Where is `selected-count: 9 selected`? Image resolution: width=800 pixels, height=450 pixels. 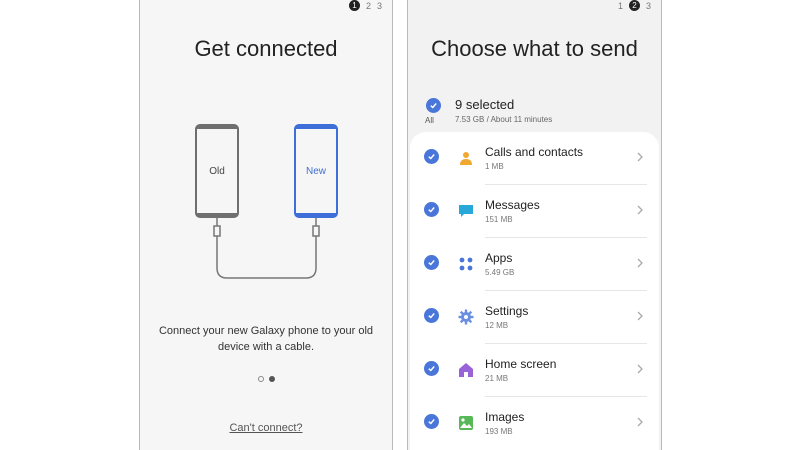
selected-count: 9 selected is located at coordinates (485, 104).